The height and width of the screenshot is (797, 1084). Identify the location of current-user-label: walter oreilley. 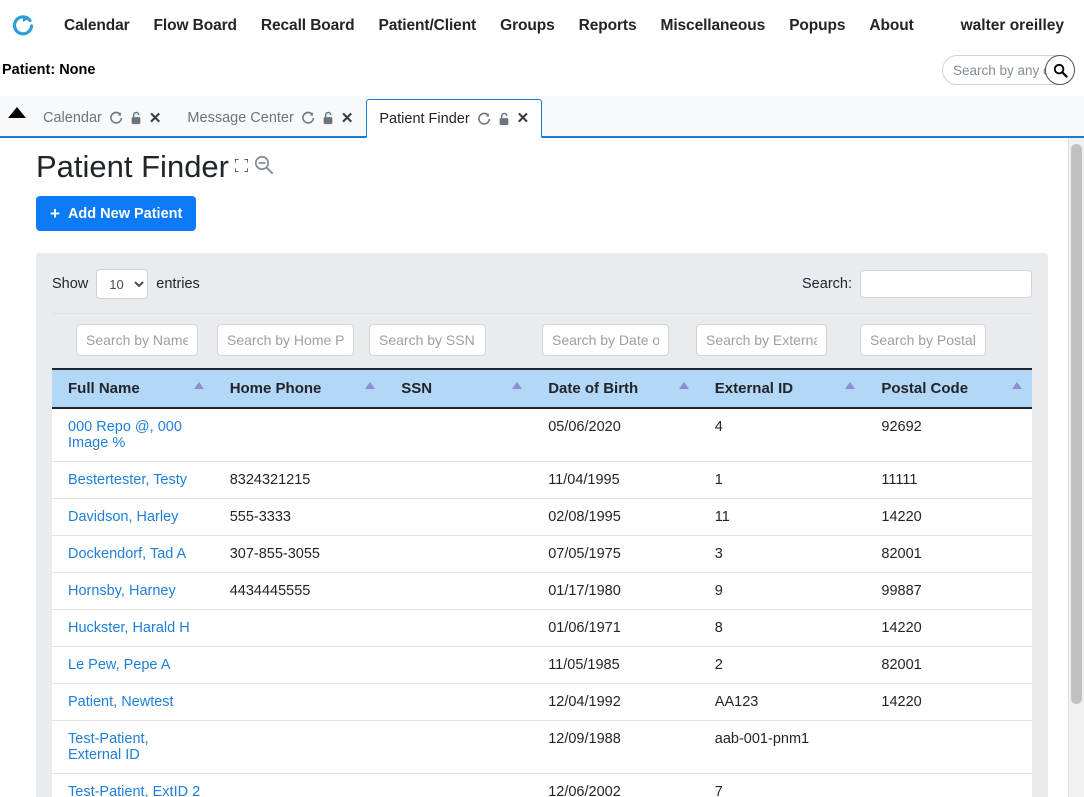
(1012, 26).